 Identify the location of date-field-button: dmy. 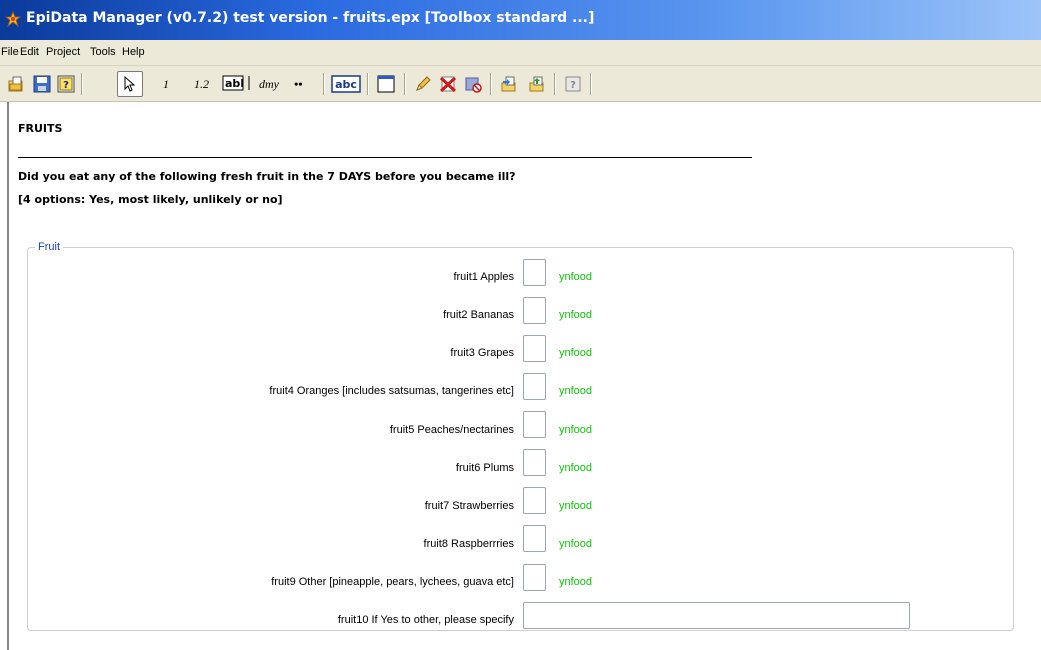
(269, 84).